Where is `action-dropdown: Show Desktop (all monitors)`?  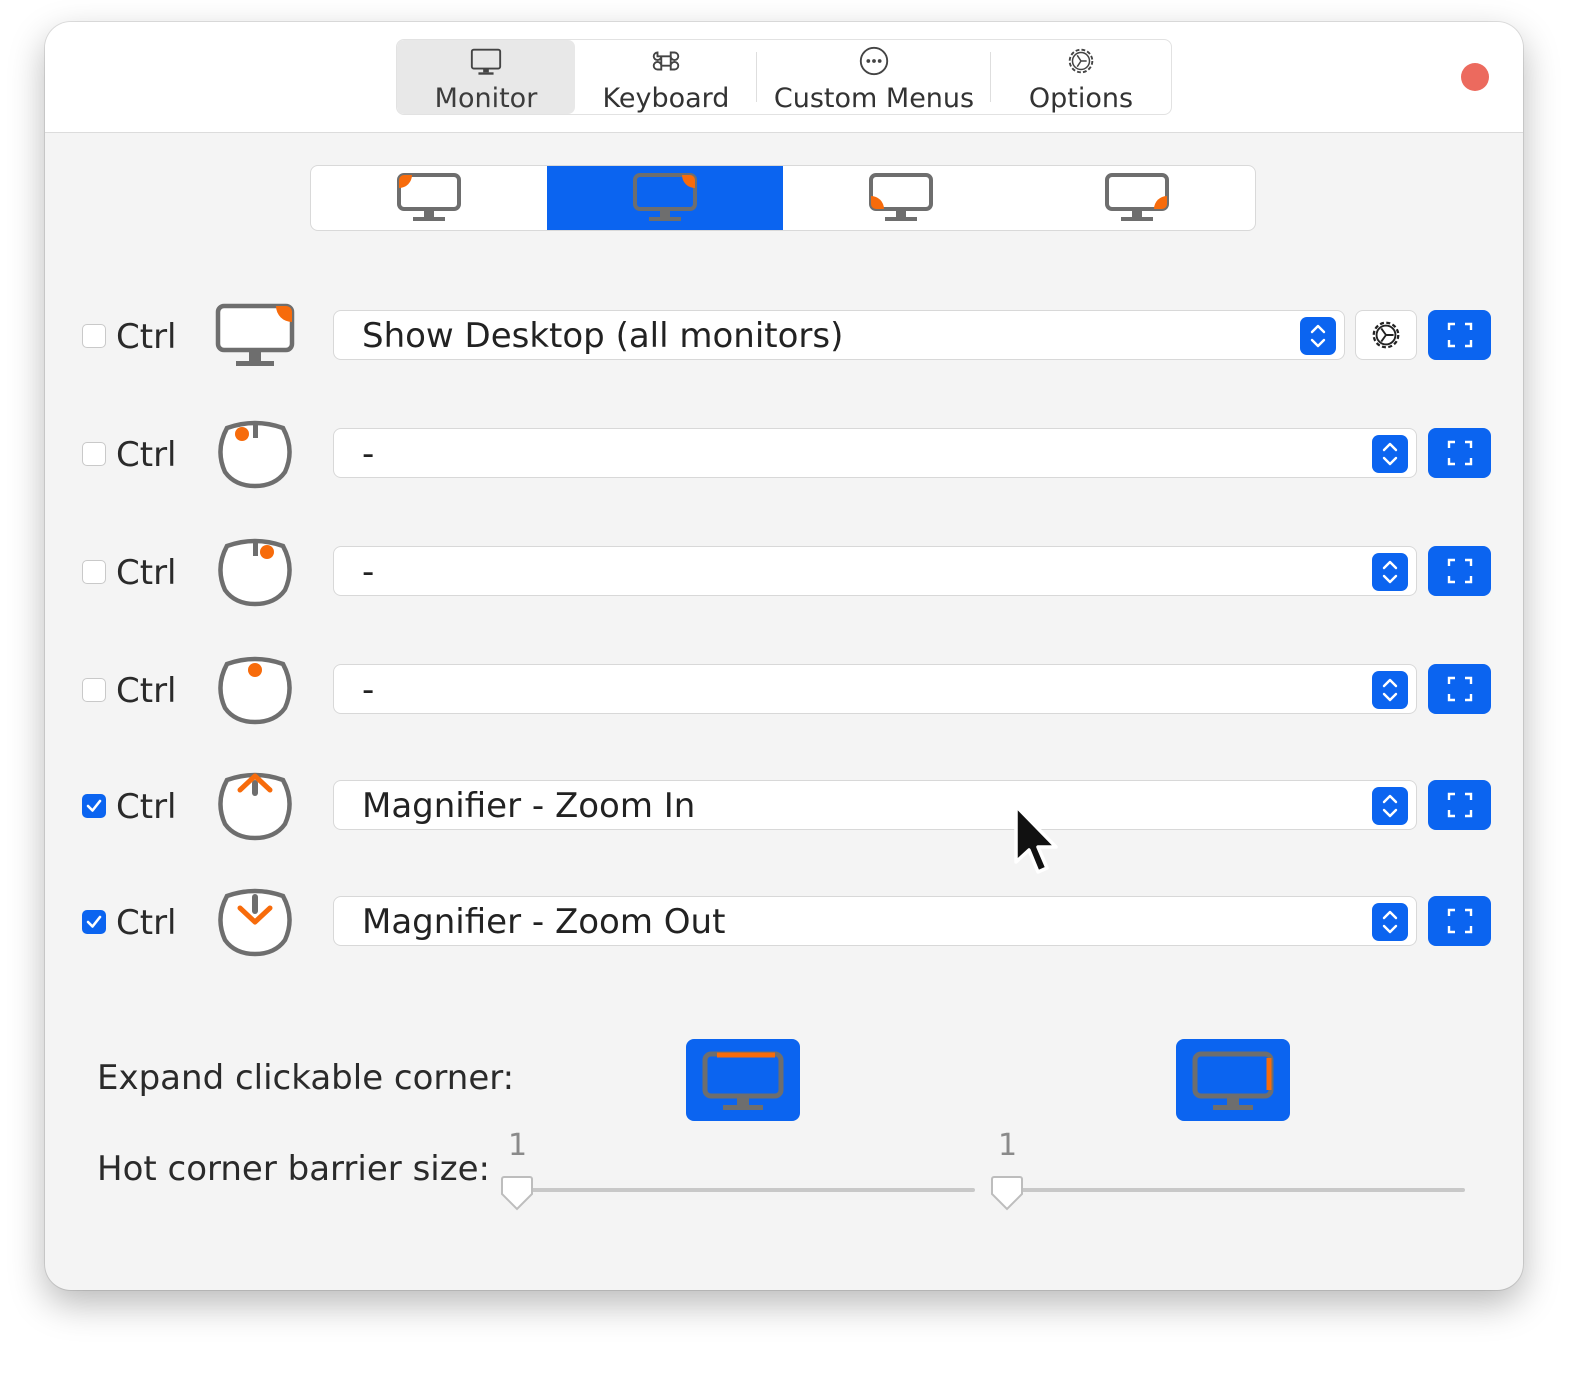 action-dropdown: Show Desktop (all monitors) is located at coordinates (839, 335).